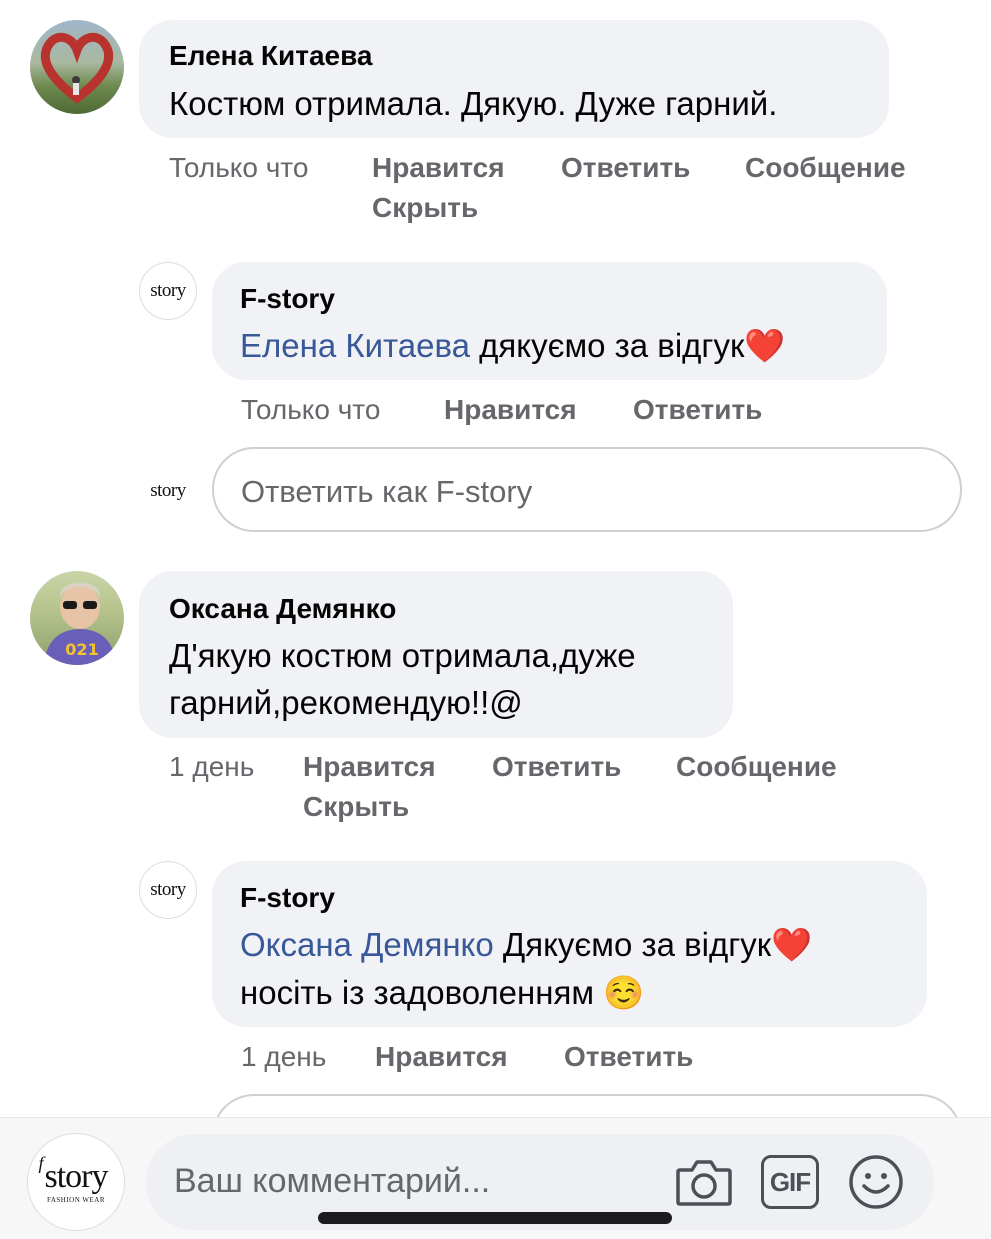 Image resolution: width=991 pixels, height=1239 pixels. I want to click on avatar-oksana: 021, so click(77, 618).